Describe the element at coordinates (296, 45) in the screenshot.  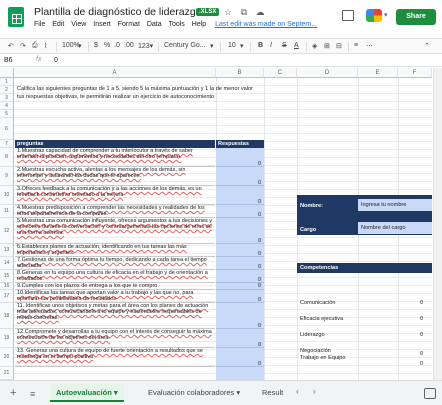
I see `text-color-button: A` at that location.